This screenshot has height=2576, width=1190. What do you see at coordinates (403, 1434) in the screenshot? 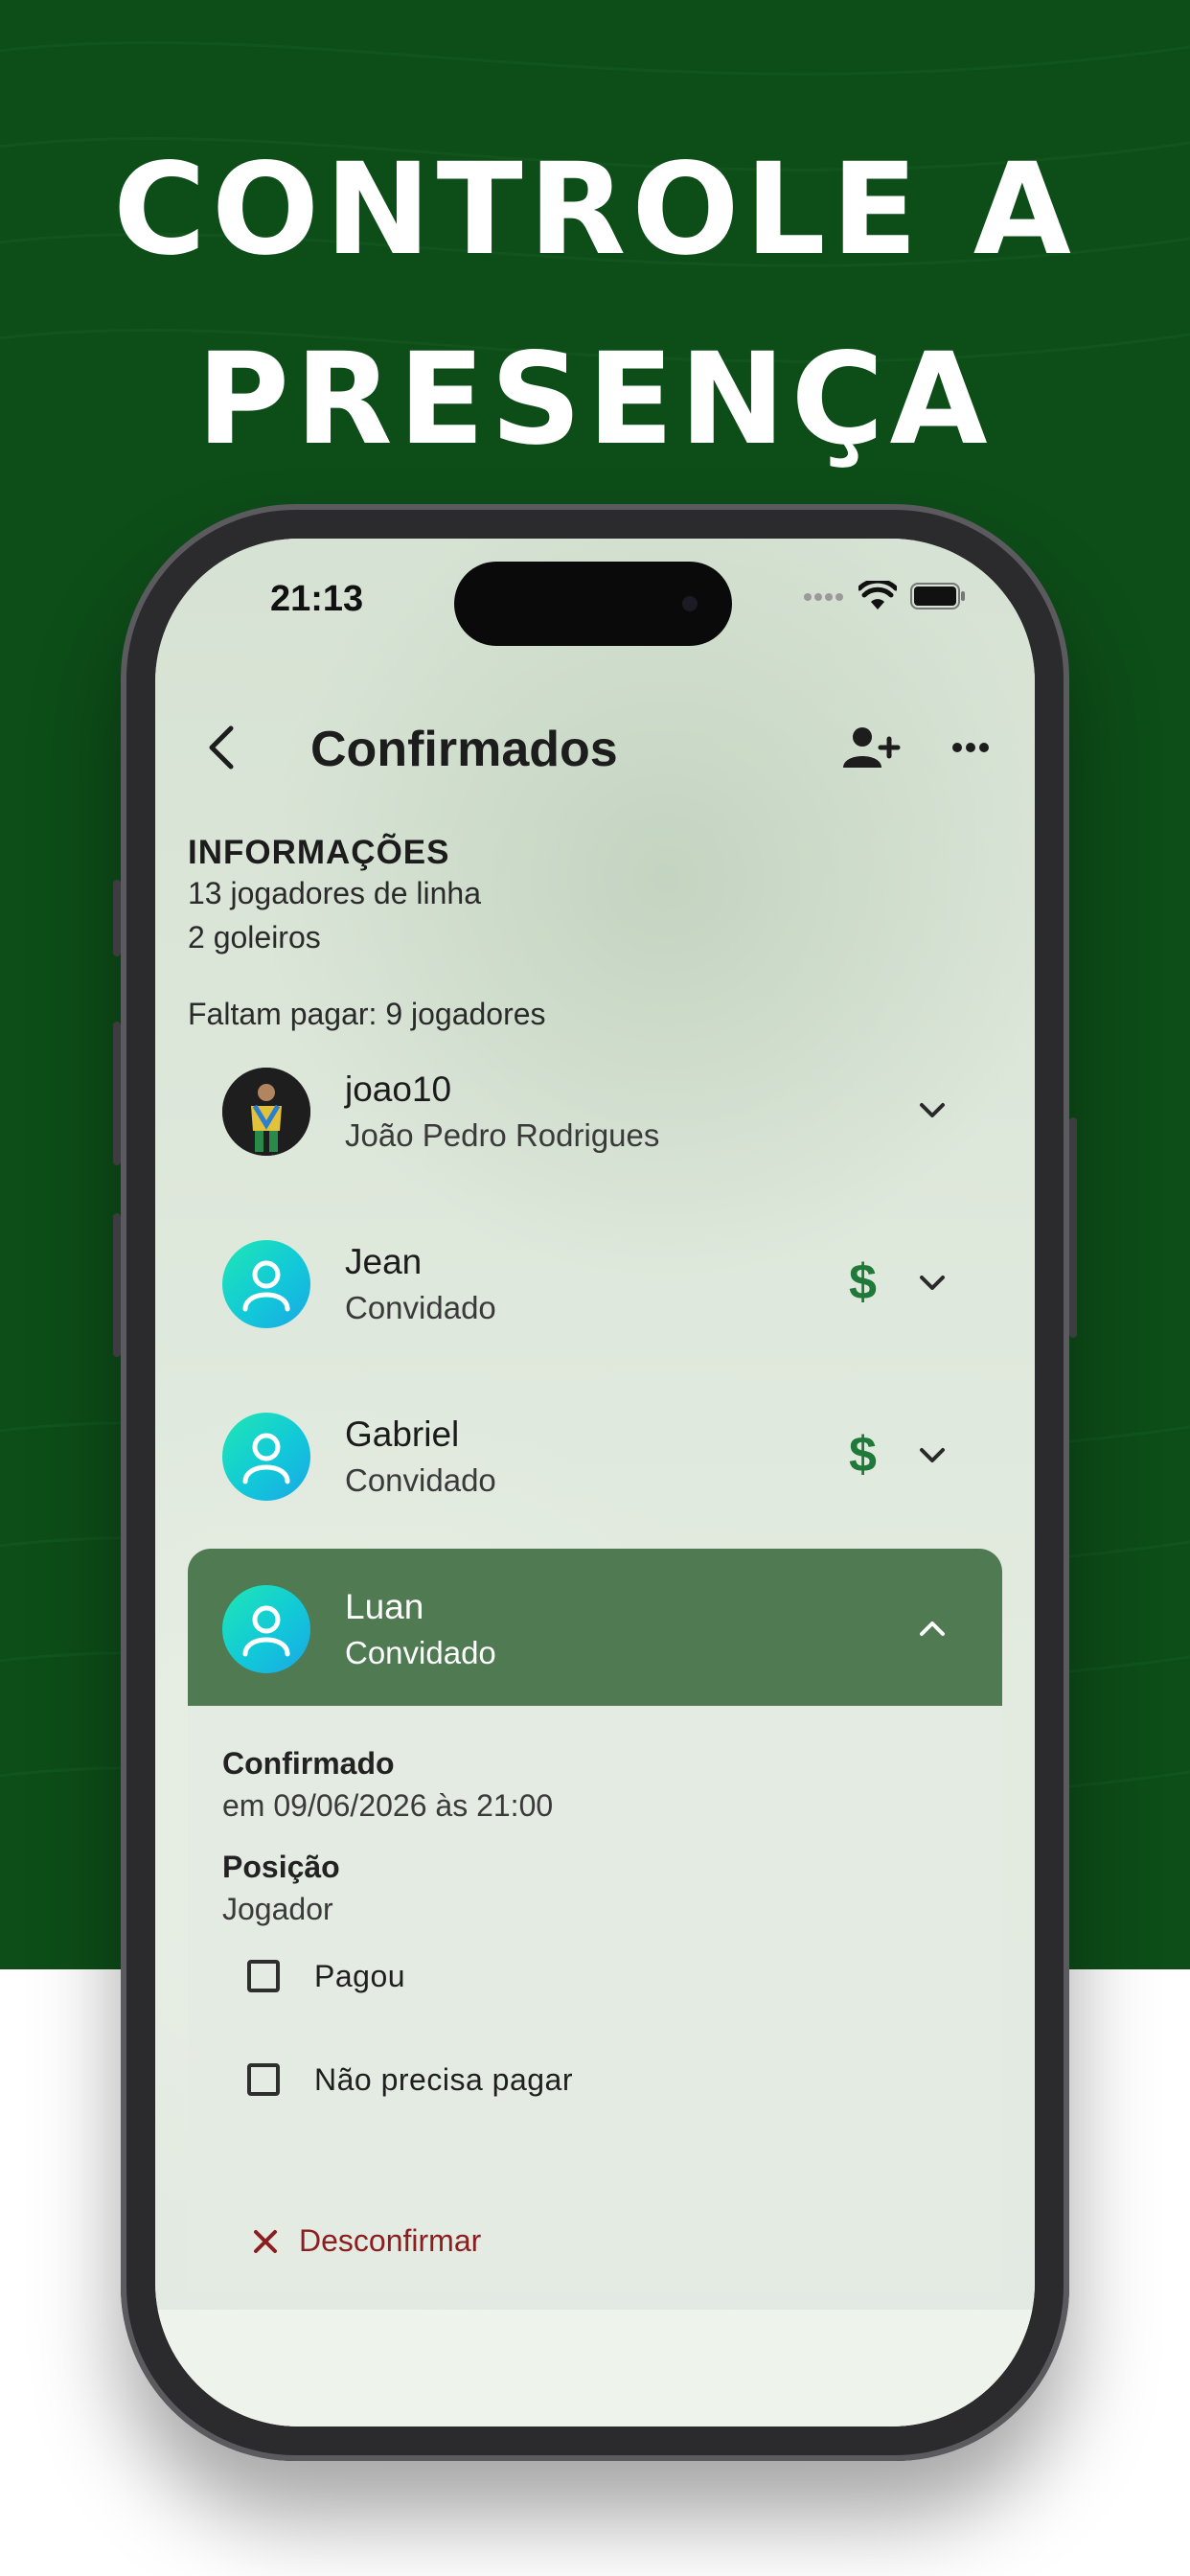
I see `player-name: Gabriel` at bounding box center [403, 1434].